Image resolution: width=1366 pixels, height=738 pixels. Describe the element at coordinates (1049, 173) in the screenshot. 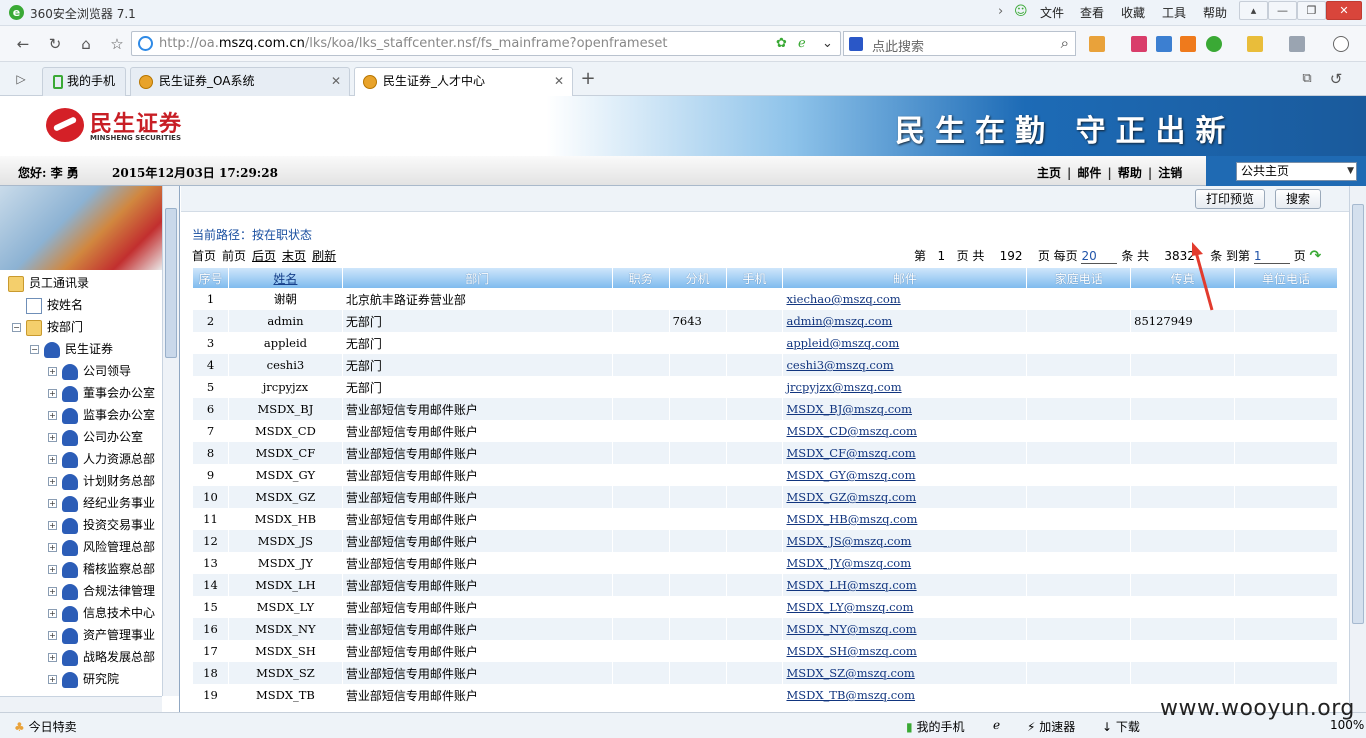

I see `link-home: 主页` at that location.